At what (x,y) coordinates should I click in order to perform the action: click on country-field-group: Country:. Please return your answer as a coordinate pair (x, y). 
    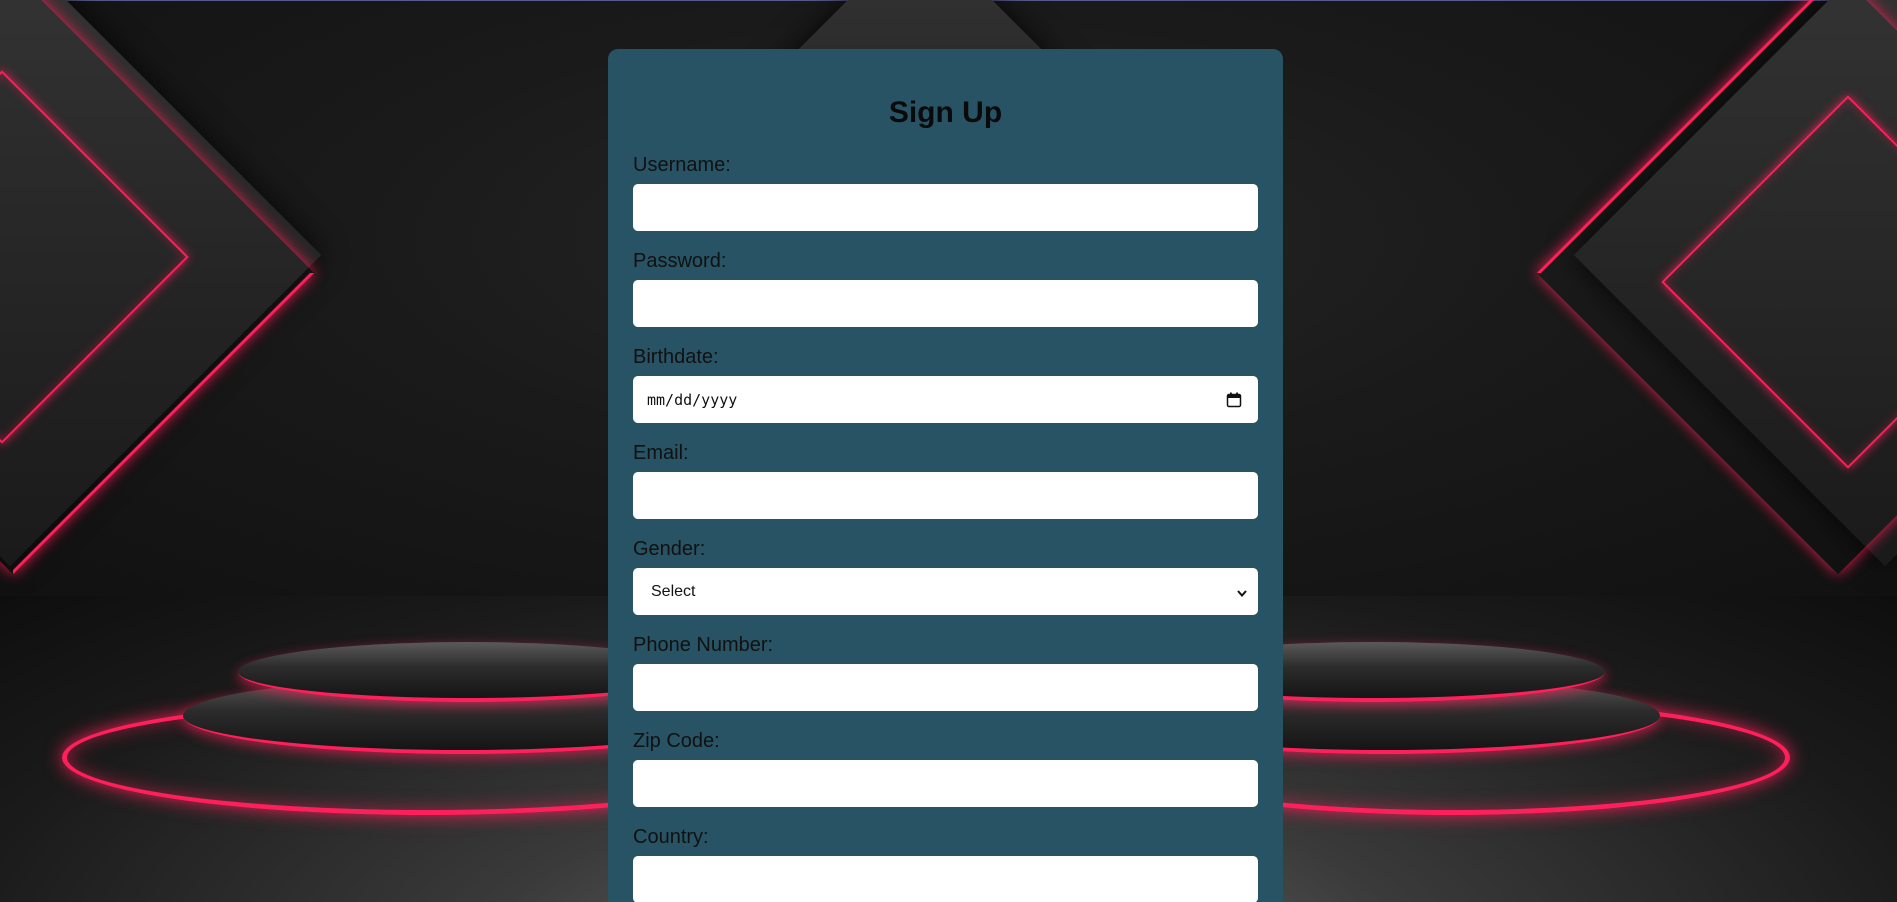
    Looking at the image, I should click on (945, 863).